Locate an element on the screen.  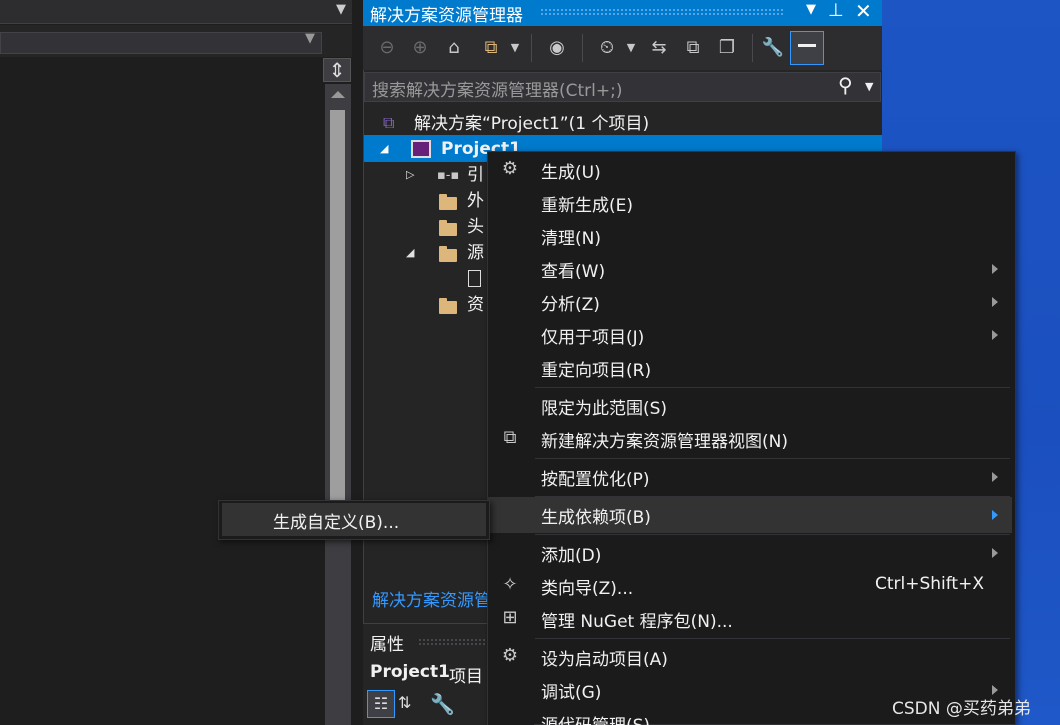
menu-label: 分析(Z) is located at coordinates (570, 305).